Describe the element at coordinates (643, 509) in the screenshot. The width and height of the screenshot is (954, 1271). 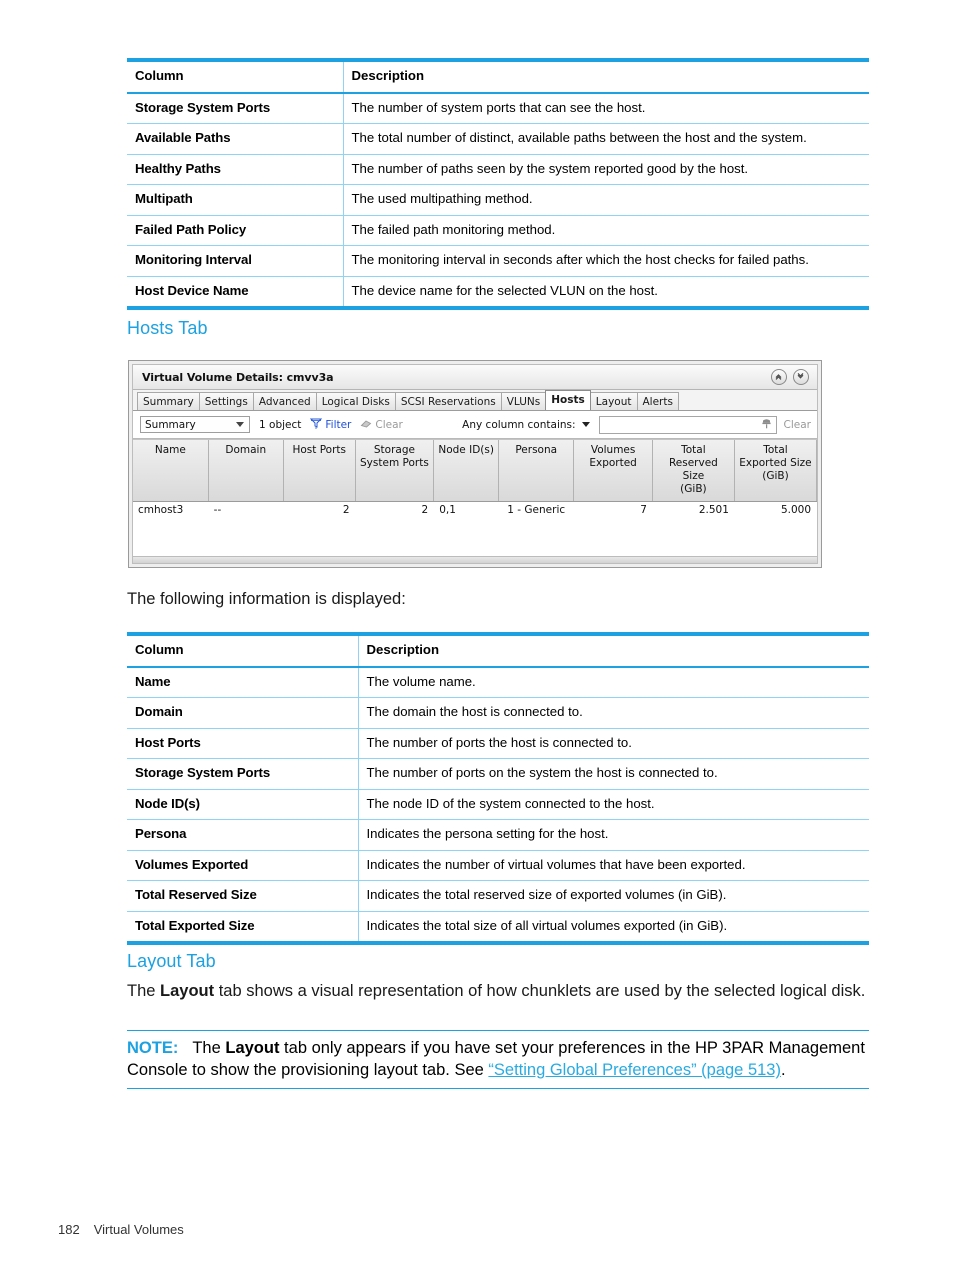
I see `grid-cell-volumes-exported: 7` at that location.